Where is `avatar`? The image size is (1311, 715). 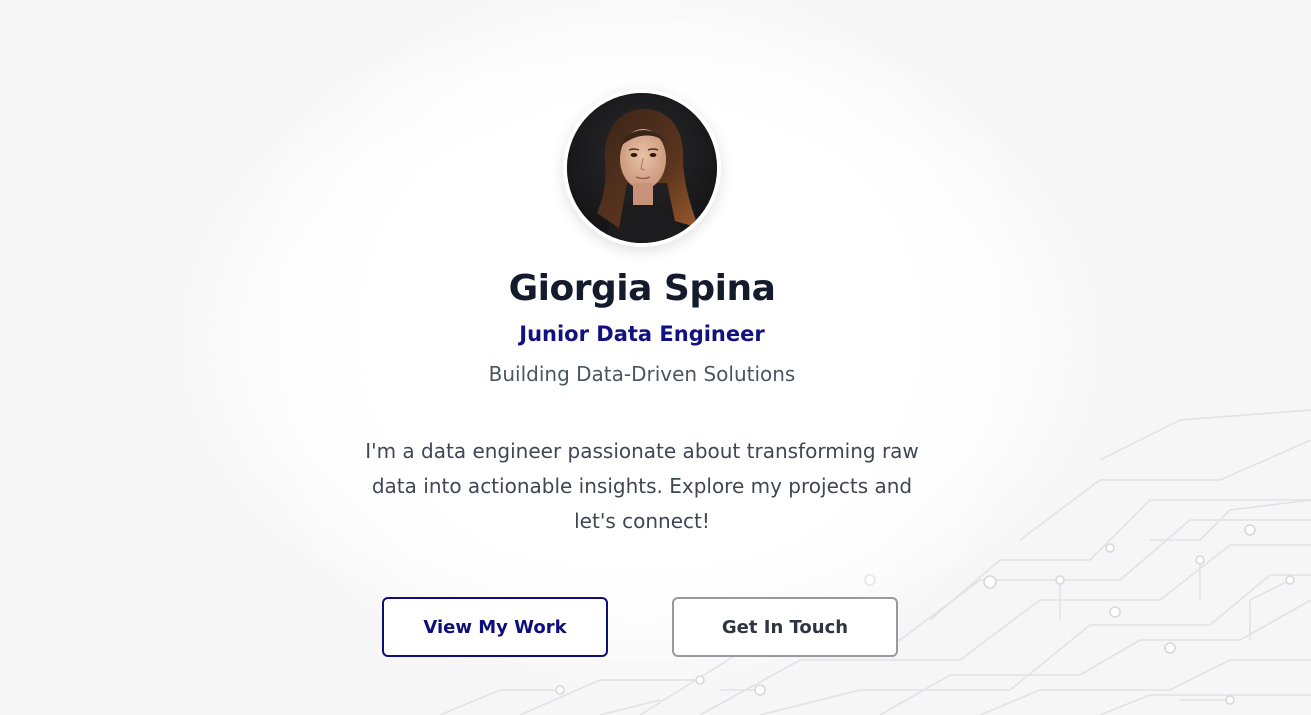 avatar is located at coordinates (642, 168).